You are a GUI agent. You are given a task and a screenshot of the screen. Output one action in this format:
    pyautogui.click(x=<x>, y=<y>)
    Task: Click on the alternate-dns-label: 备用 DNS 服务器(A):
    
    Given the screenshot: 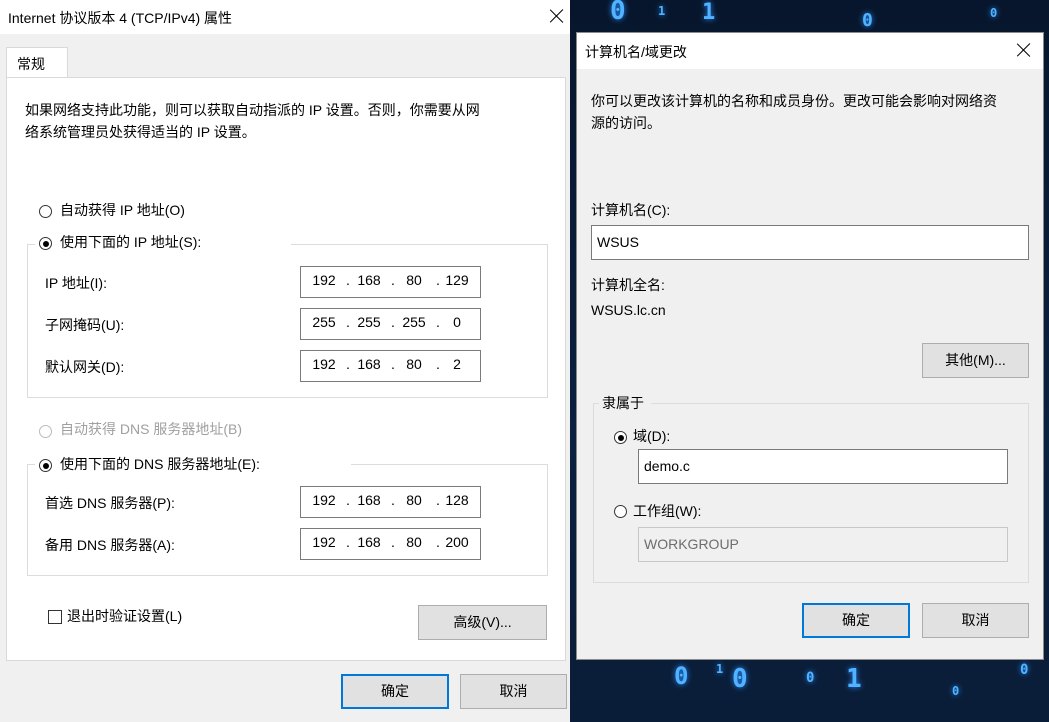 What is the action you would take?
    pyautogui.click(x=110, y=545)
    